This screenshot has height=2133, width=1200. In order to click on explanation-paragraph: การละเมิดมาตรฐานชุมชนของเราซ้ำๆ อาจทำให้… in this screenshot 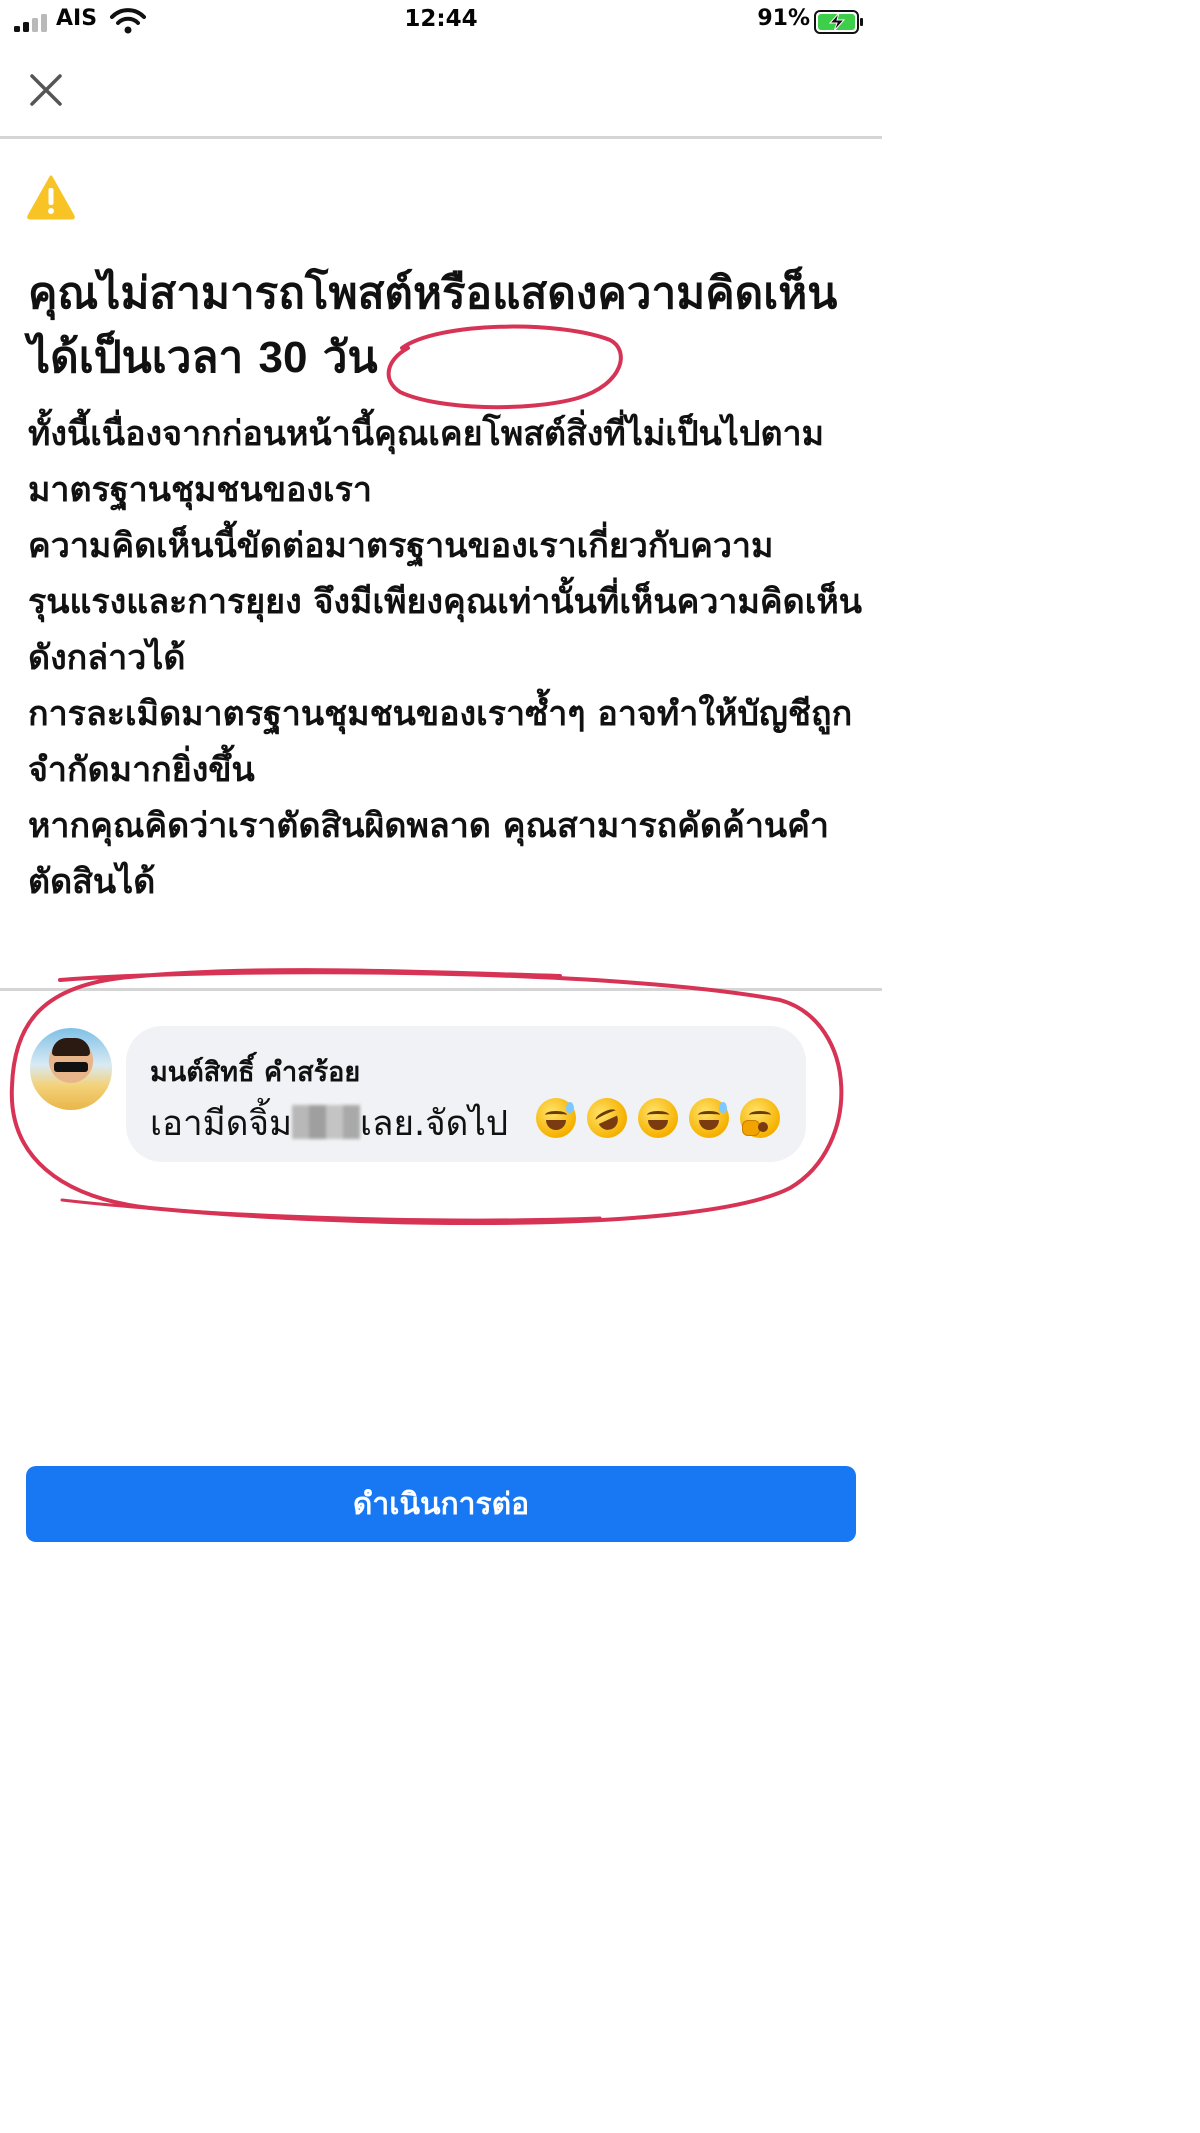, I will do `click(440, 742)`.